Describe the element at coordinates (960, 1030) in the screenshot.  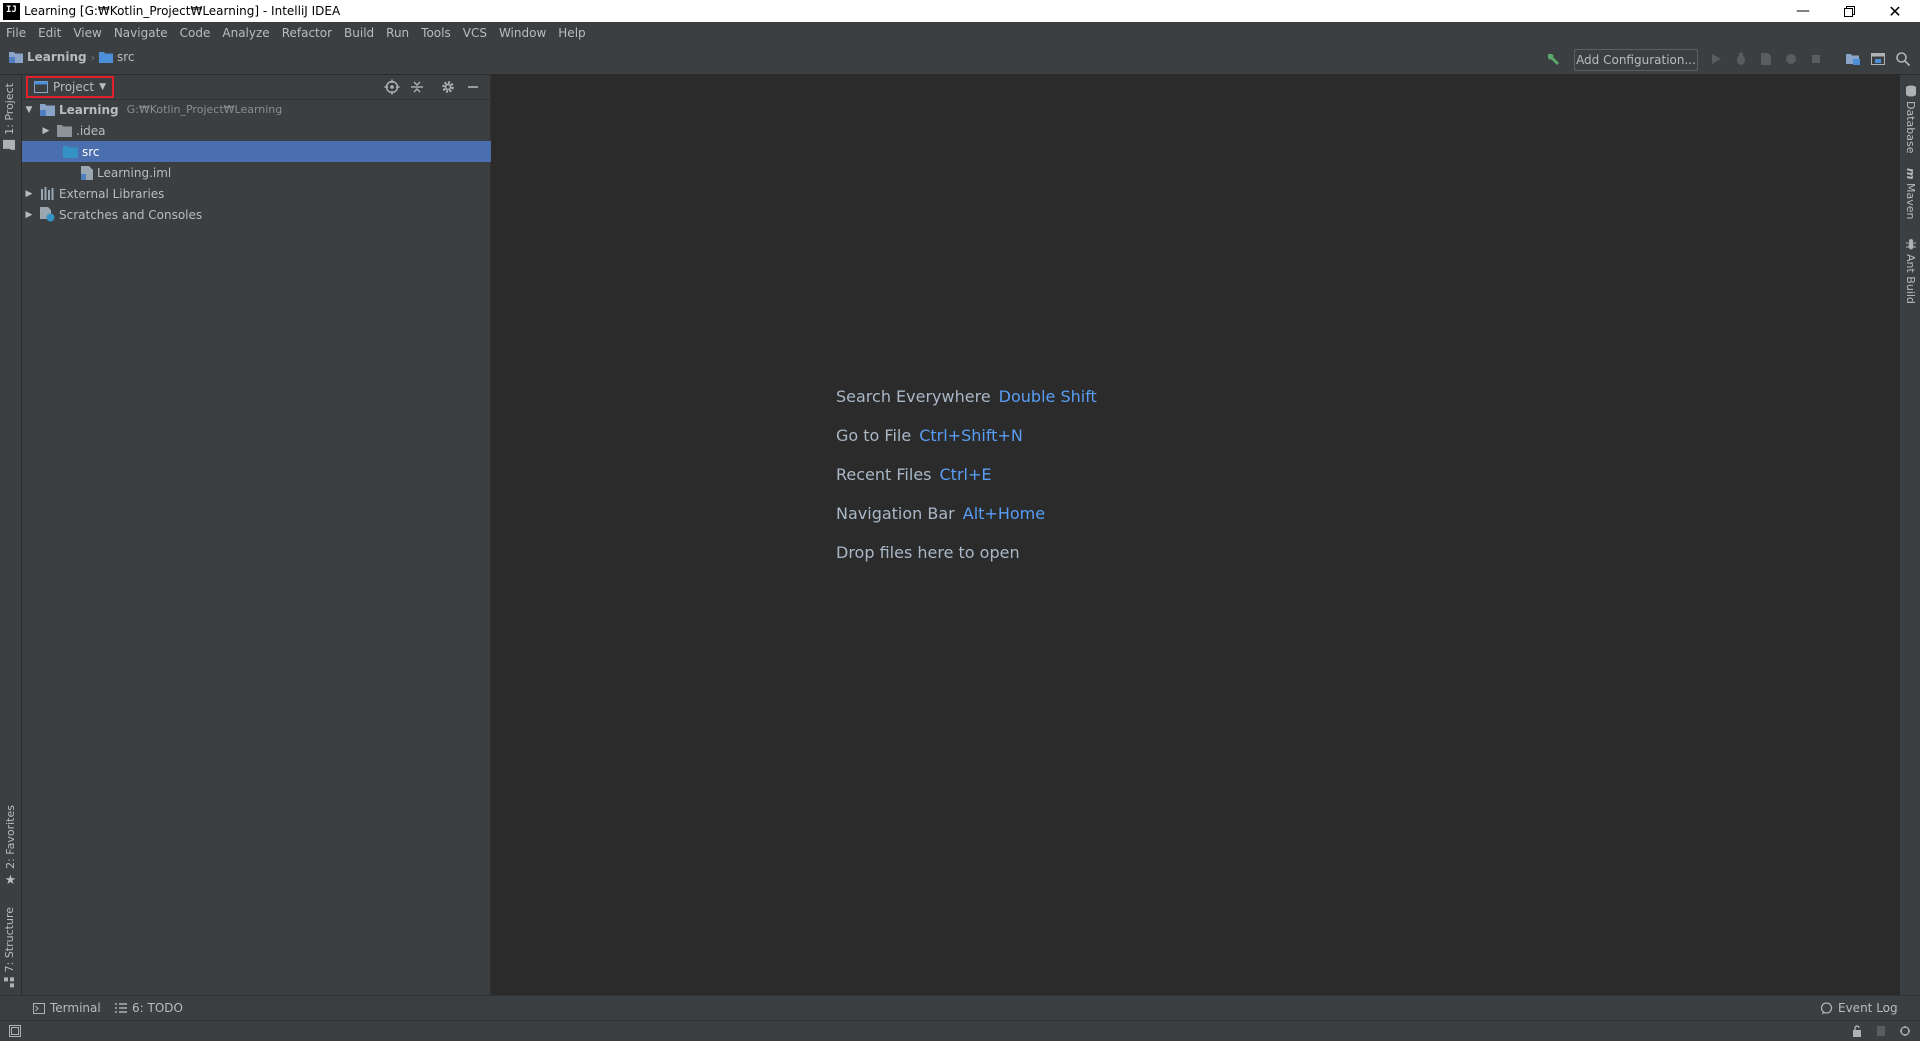
I see `status-bar` at that location.